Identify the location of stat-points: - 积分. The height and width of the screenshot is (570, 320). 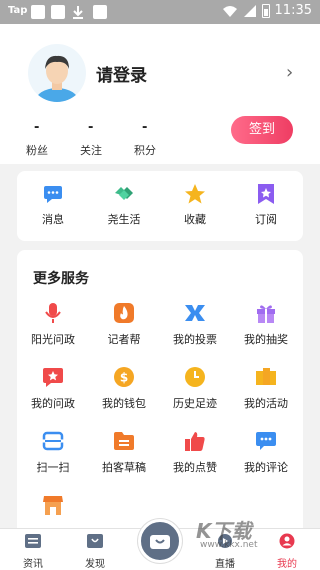
(161, 139).